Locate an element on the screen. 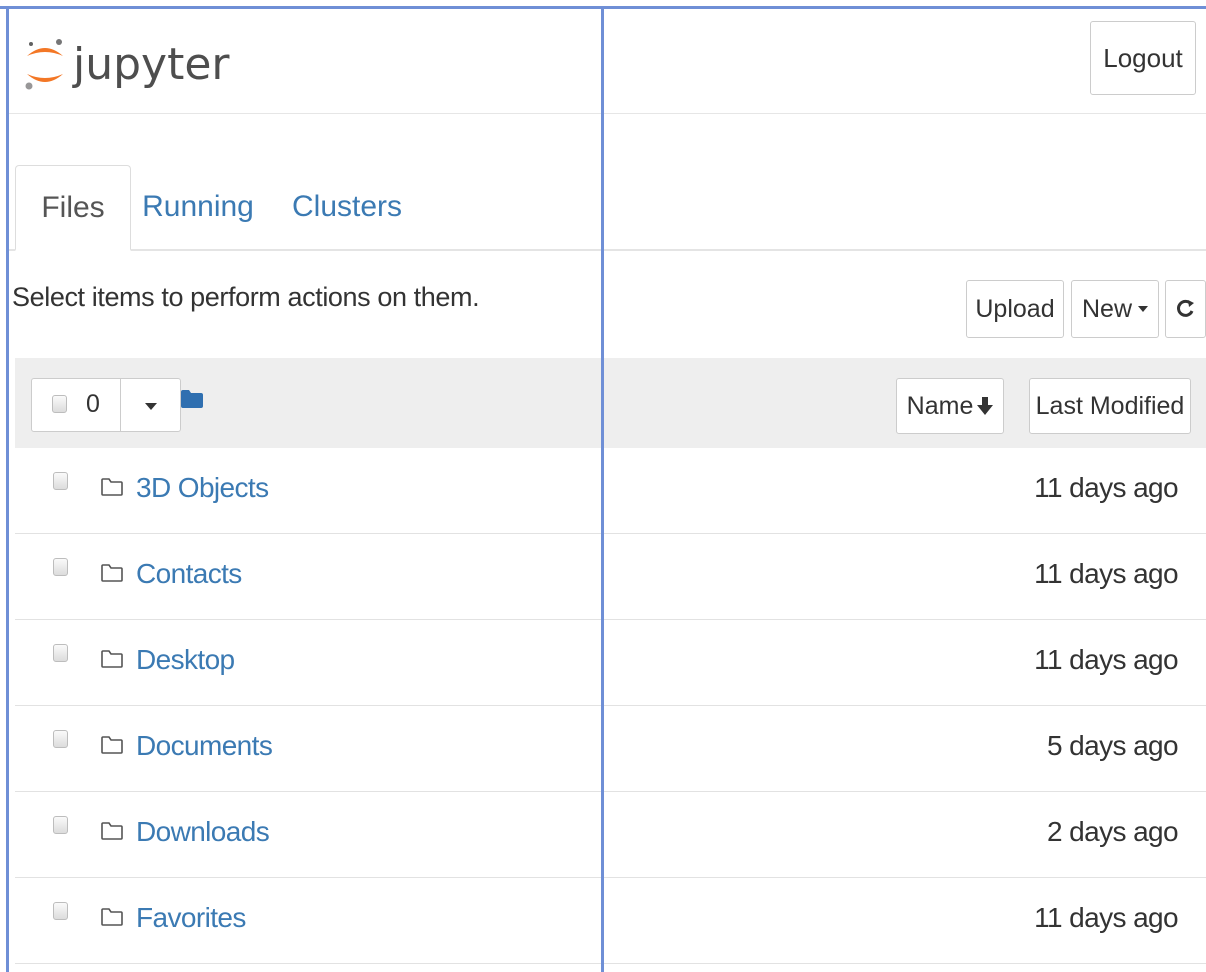 This screenshot has width=1206, height=972. file-name-link: Favorites is located at coordinates (191, 918).